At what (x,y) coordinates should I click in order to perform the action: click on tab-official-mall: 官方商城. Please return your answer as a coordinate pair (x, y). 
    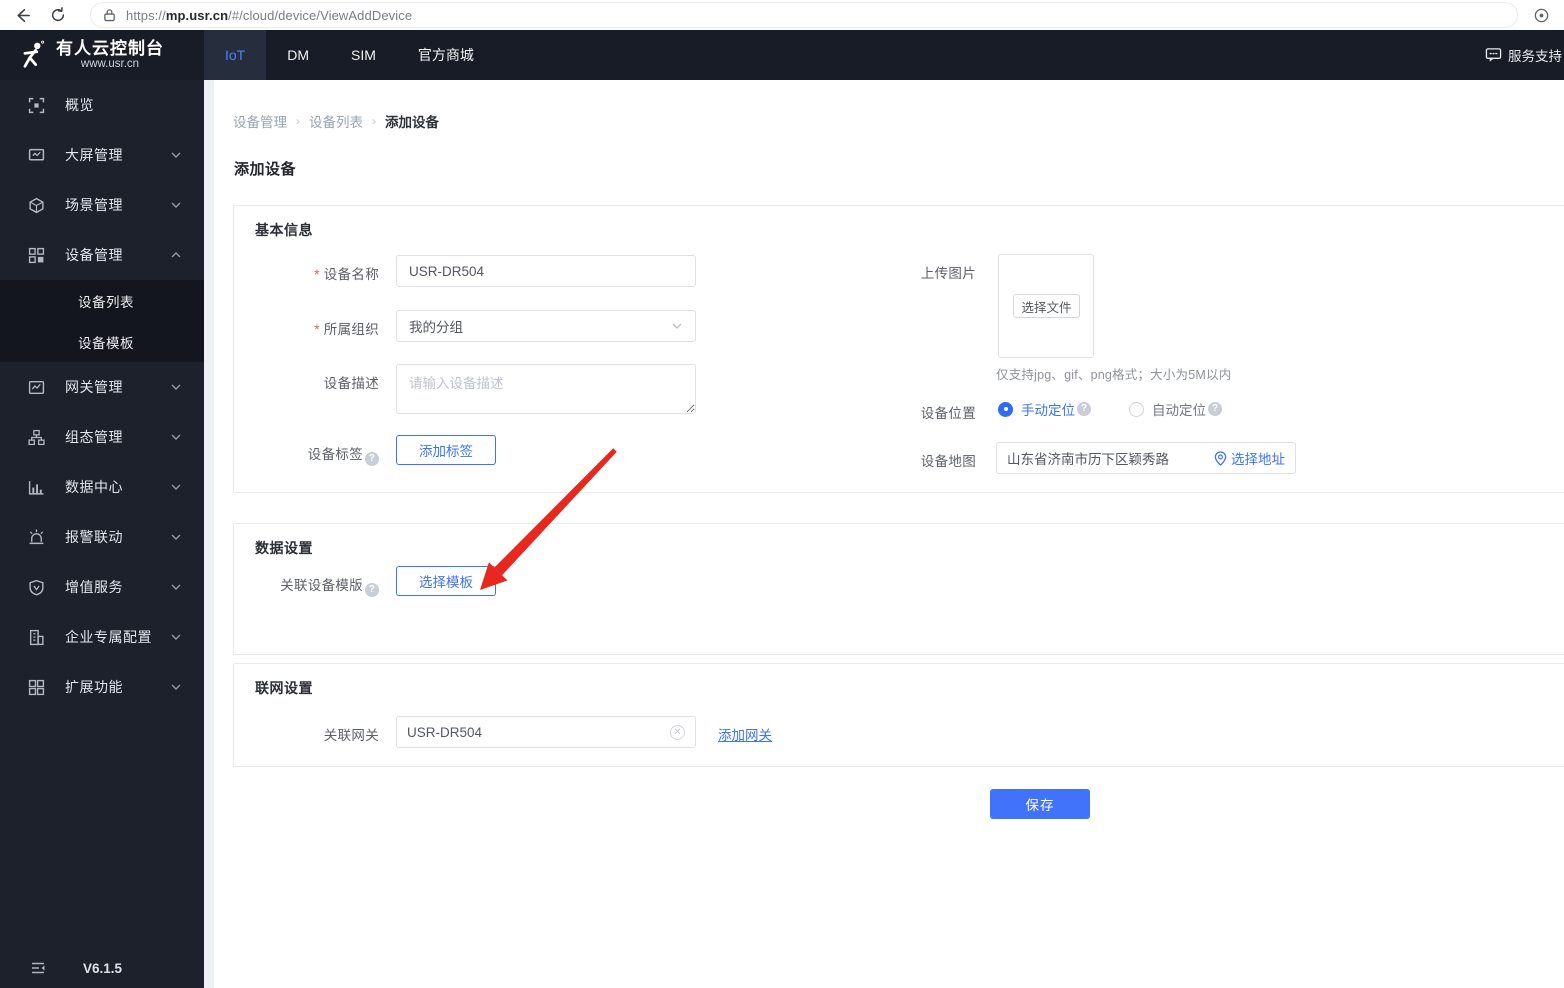
    Looking at the image, I should click on (446, 55).